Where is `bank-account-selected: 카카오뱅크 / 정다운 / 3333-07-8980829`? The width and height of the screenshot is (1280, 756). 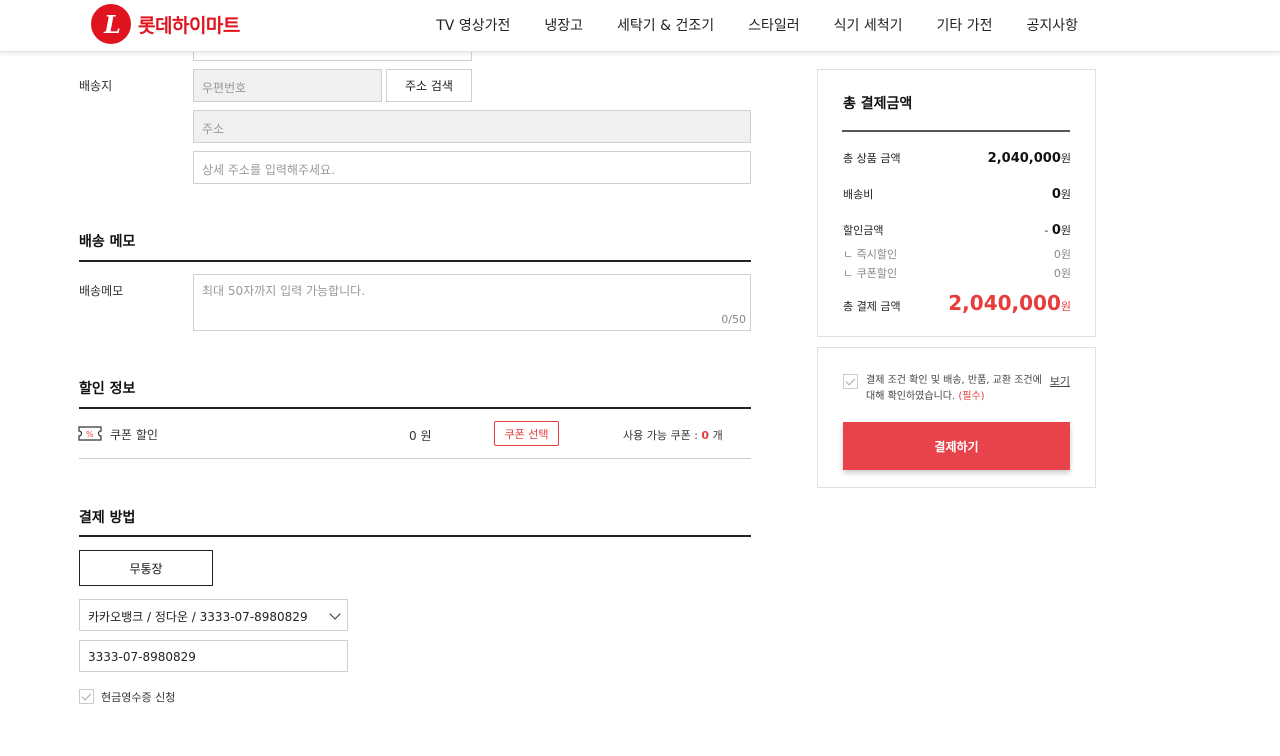 bank-account-selected: 카카오뱅크 / 정다운 / 3333-07-8980829 is located at coordinates (198, 617).